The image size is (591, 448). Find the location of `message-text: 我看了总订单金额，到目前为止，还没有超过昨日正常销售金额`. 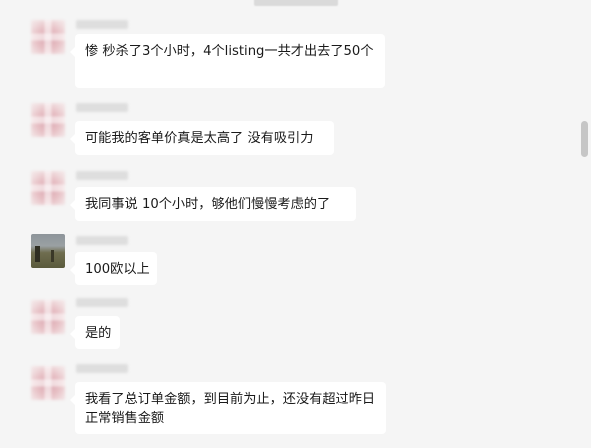

message-text: 我看了总订单金额，到目前为止，还没有超过昨日正常销售金额 is located at coordinates (230, 409).